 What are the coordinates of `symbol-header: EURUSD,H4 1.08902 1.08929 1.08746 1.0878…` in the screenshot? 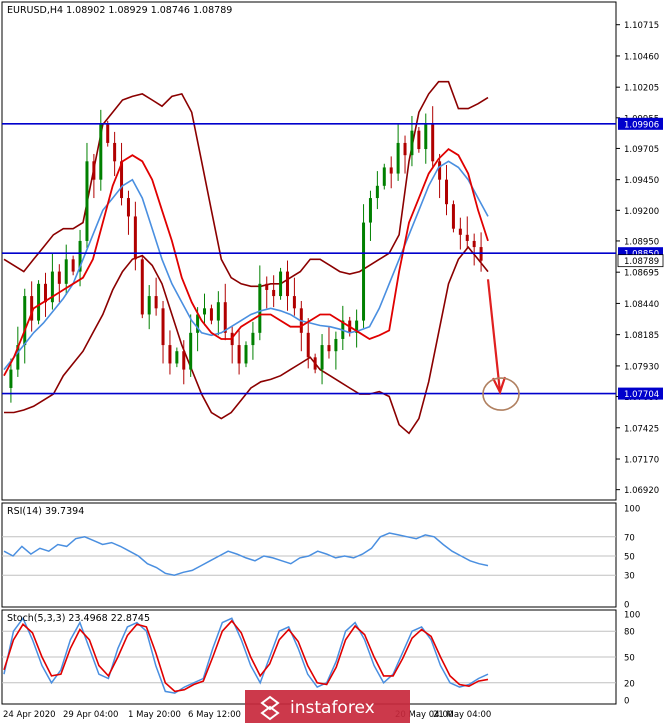 It's located at (119, 10).